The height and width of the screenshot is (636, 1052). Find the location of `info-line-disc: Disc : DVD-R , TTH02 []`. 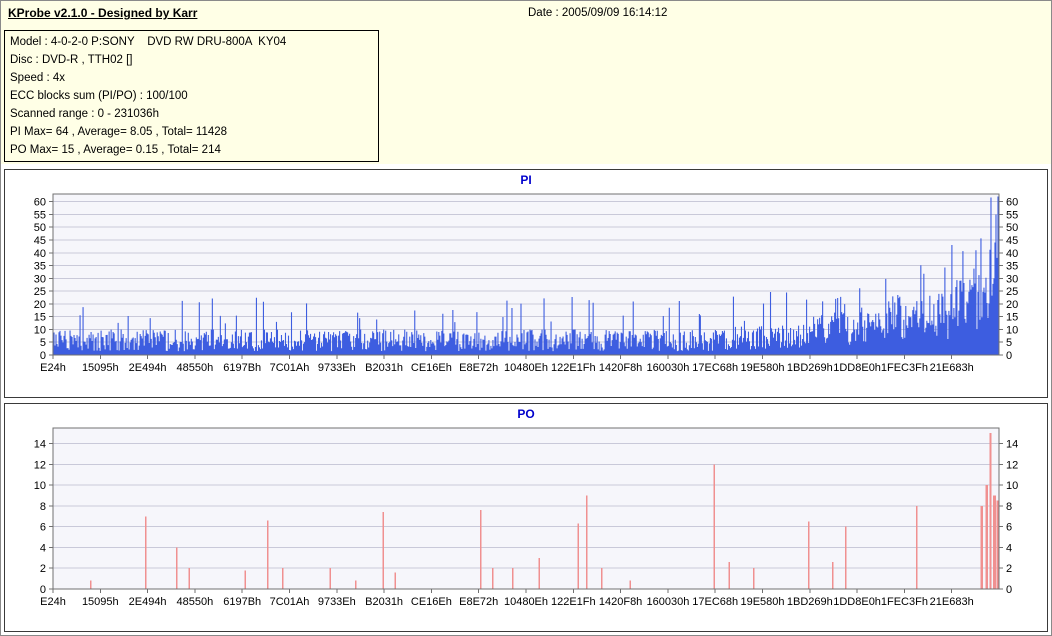

info-line-disc: Disc : DVD-R , TTH02 [] is located at coordinates (71, 60).